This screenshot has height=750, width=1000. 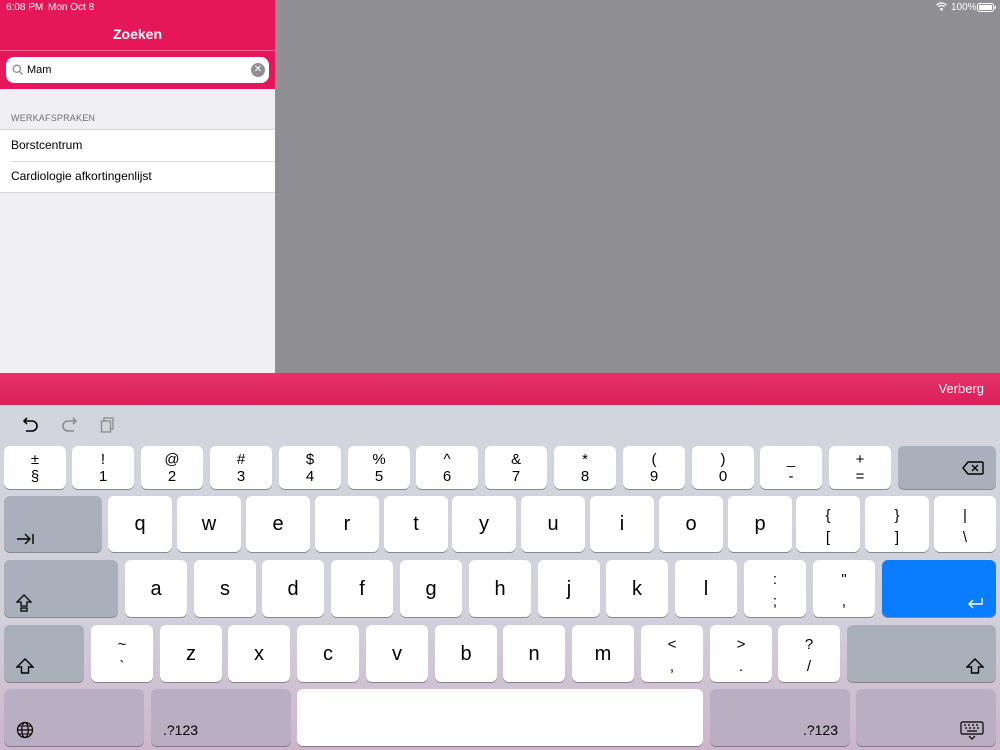 What do you see at coordinates (71, 7) in the screenshot?
I see `status-date: Mon Oct 8` at bounding box center [71, 7].